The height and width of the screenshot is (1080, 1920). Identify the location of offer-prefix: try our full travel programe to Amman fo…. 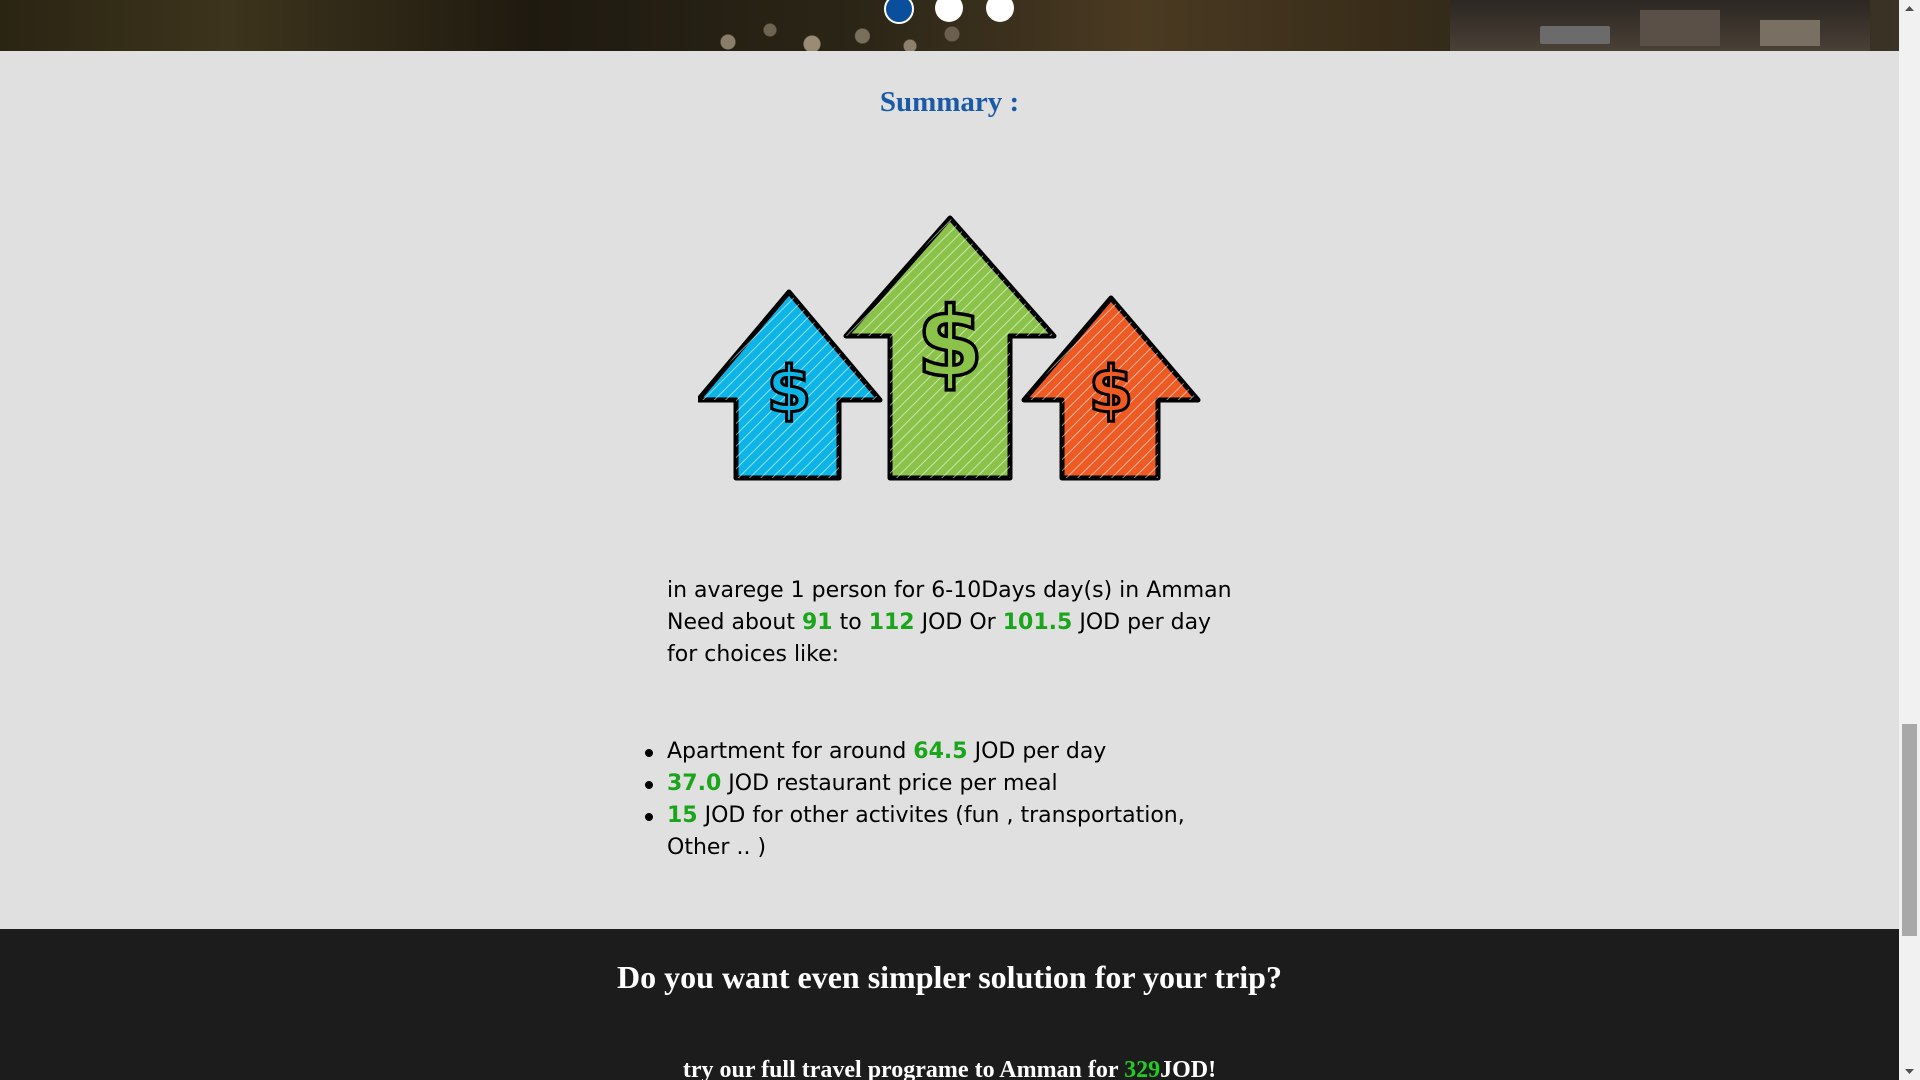
(900, 1068).